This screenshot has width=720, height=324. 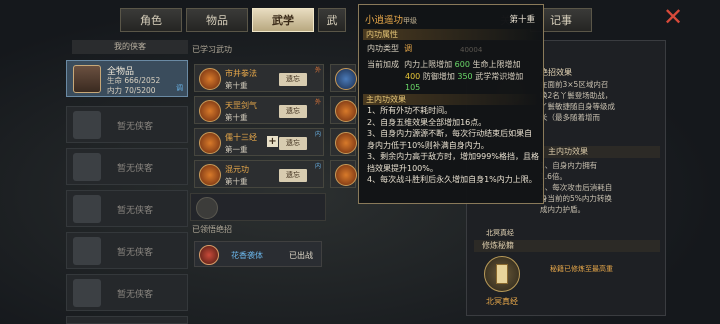 What do you see at coordinates (151, 20) in the screenshot?
I see `tab-character: 角色` at bounding box center [151, 20].